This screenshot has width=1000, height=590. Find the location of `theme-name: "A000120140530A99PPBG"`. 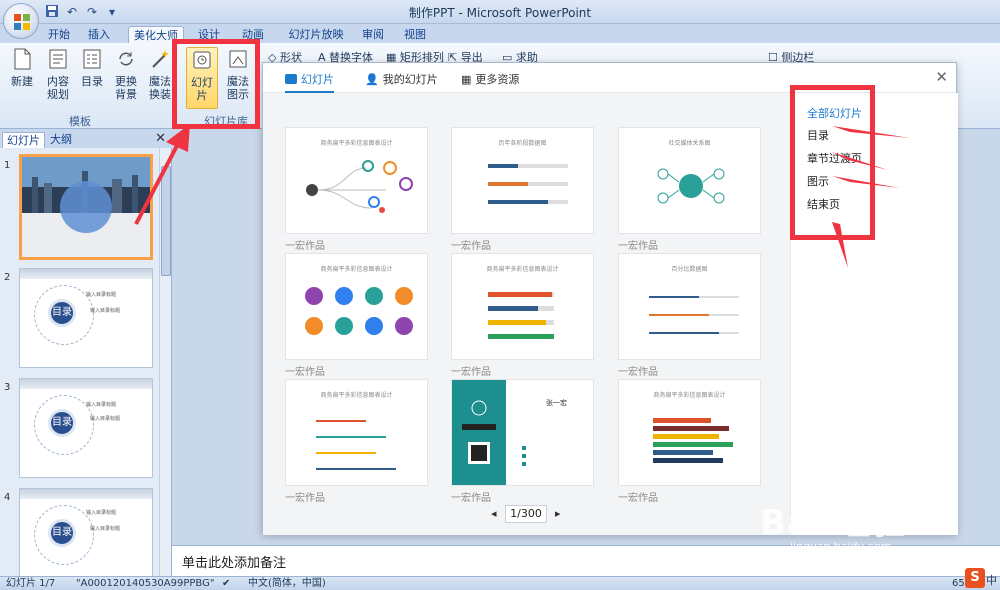

theme-name: "A000120140530A99PPBG" is located at coordinates (145, 583).